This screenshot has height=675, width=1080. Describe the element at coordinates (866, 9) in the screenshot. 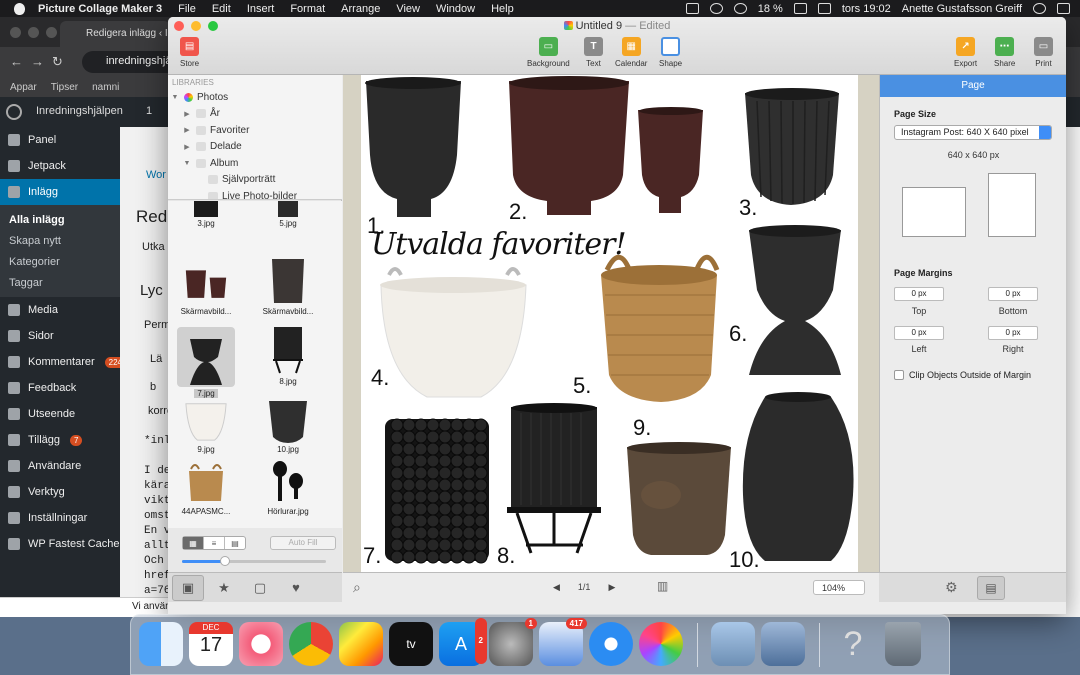

I see `clock: tors 19:02` at that location.